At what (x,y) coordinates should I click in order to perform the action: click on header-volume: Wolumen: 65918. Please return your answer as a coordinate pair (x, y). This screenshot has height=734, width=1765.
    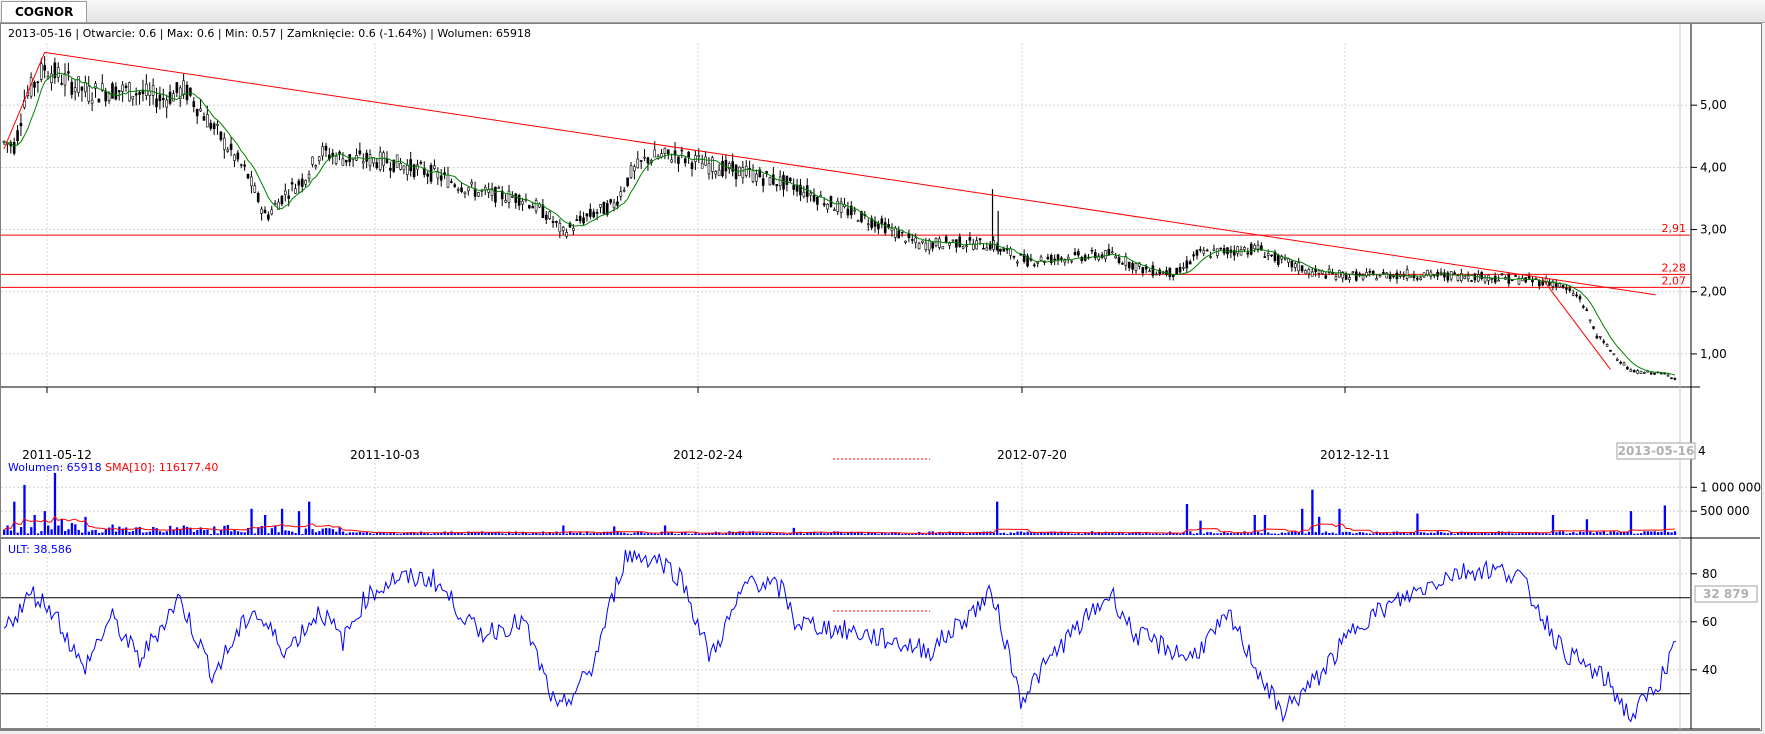
    Looking at the image, I should click on (484, 33).